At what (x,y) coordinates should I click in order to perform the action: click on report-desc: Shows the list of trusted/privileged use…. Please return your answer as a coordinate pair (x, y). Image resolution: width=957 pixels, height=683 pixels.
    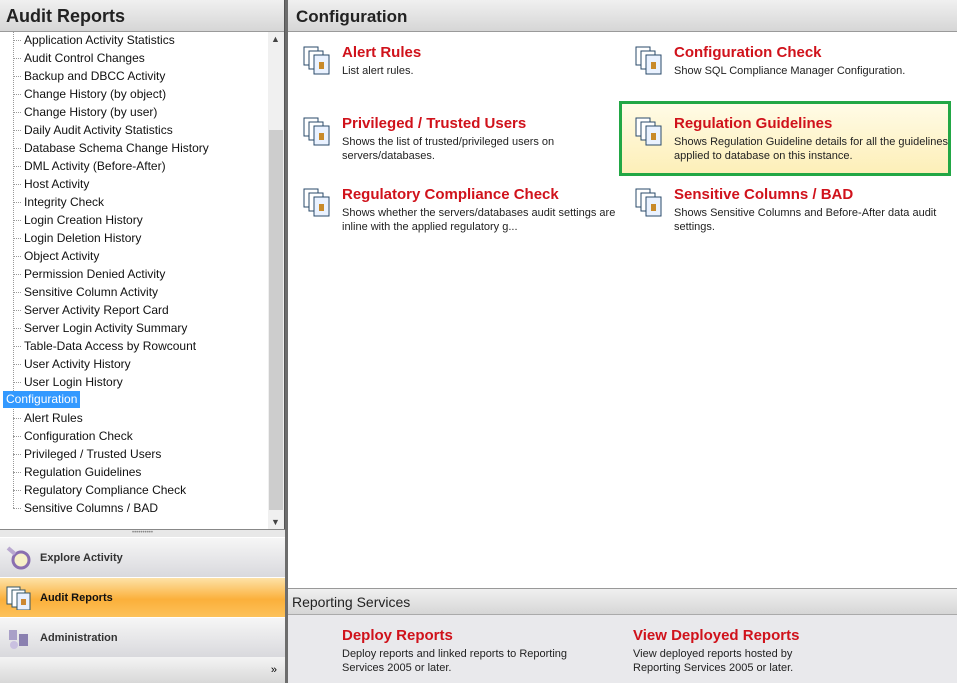
    Looking at the image, I should click on (448, 149).